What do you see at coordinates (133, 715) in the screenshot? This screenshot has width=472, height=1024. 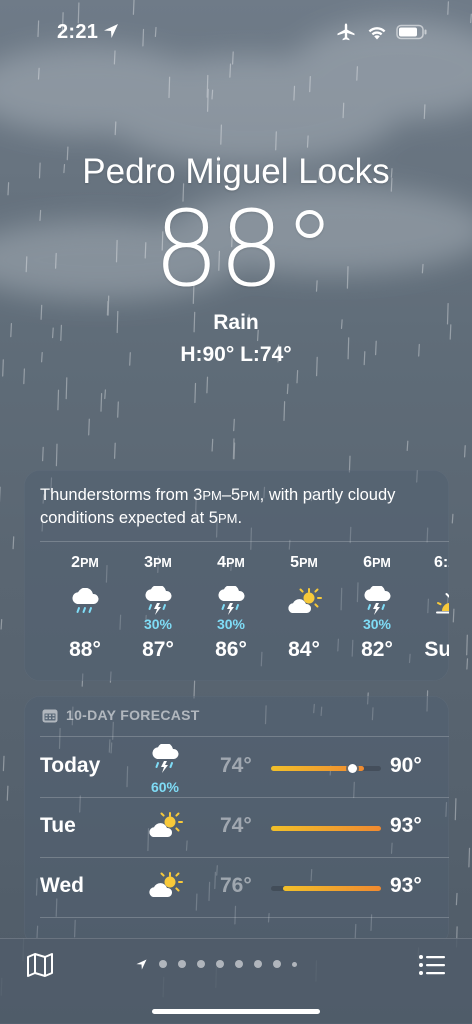 I see `forecast-title: 10-DAY FORECAST` at bounding box center [133, 715].